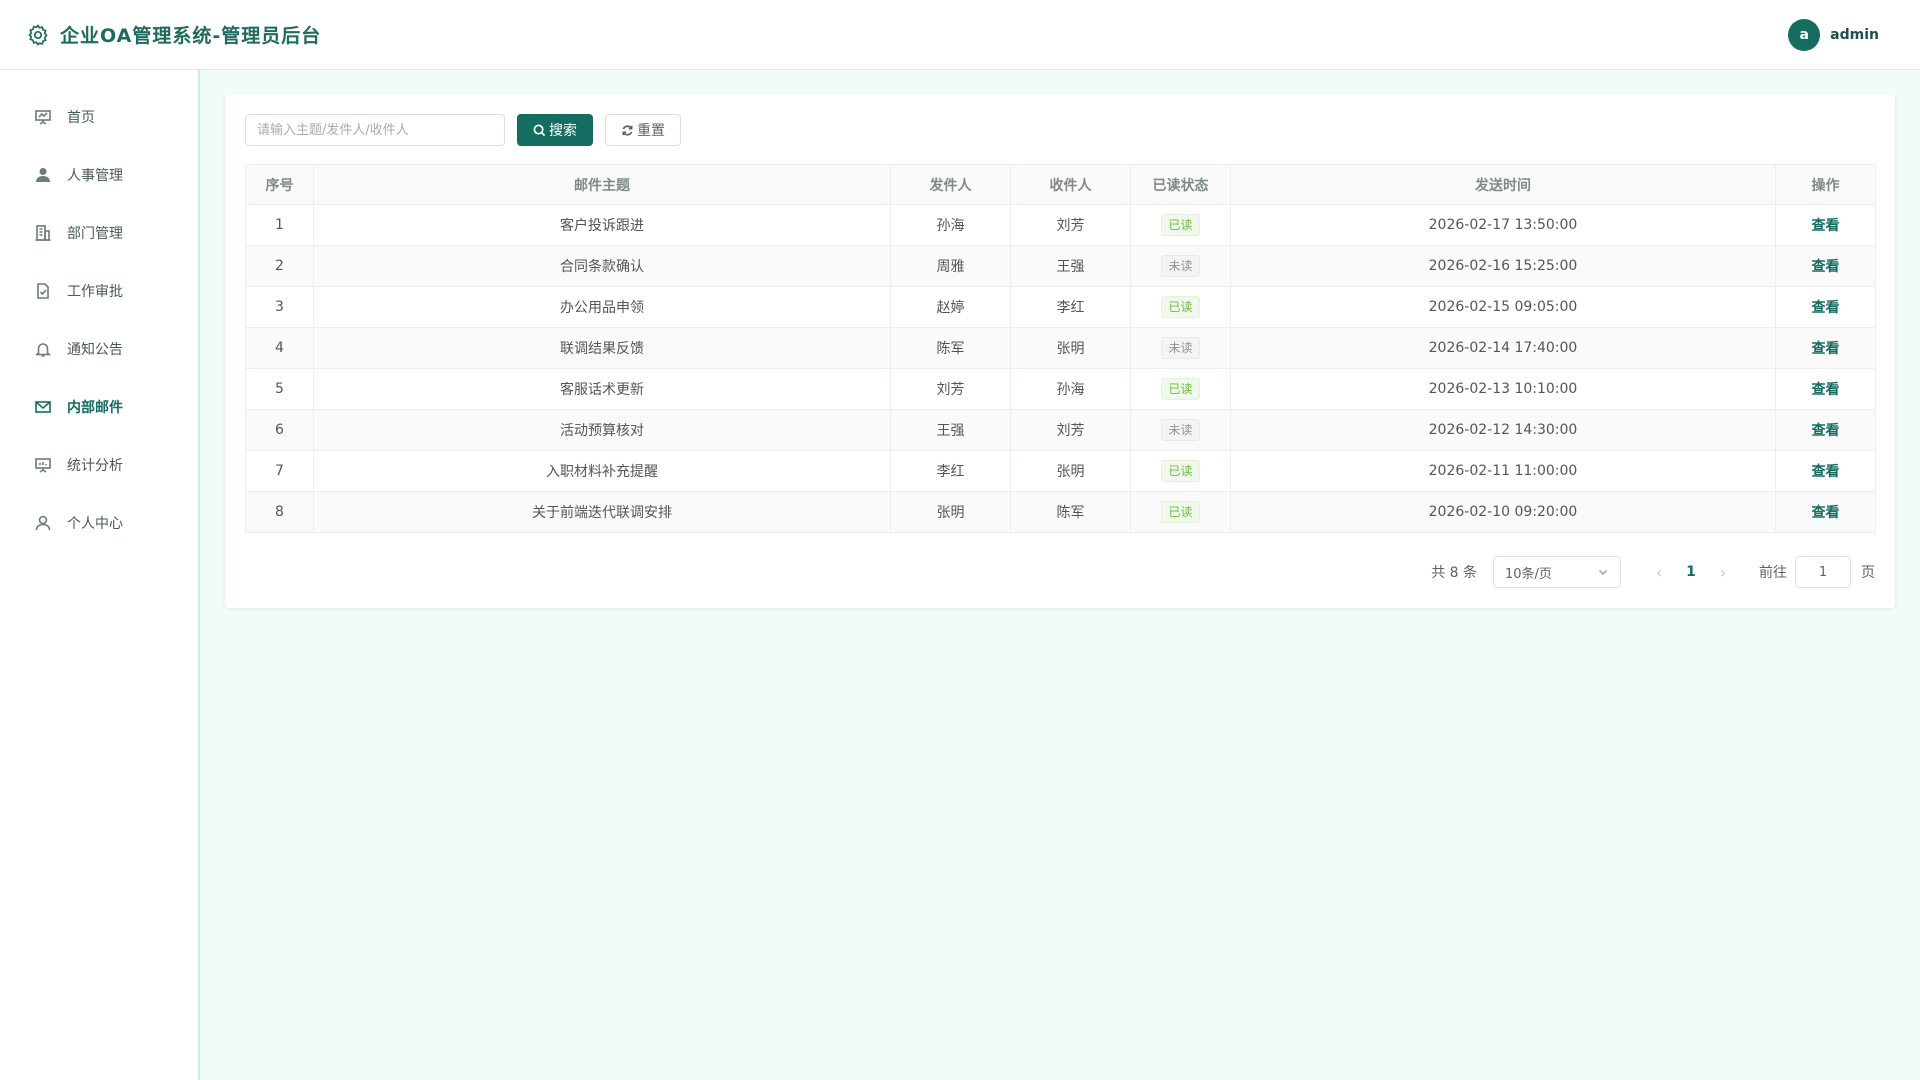 This screenshot has width=1920, height=1080. Describe the element at coordinates (1603, 572) in the screenshot. I see `chevron-down-icon` at that location.